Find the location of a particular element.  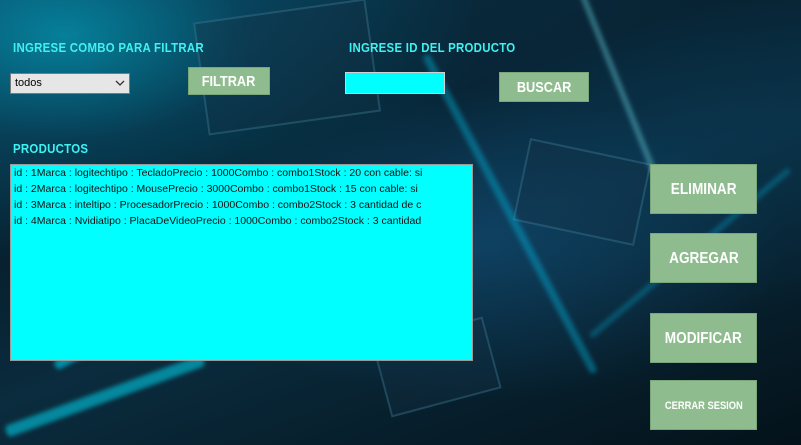

filter-label: INGRESE COMBO PARA FILTRAR is located at coordinates (108, 47).